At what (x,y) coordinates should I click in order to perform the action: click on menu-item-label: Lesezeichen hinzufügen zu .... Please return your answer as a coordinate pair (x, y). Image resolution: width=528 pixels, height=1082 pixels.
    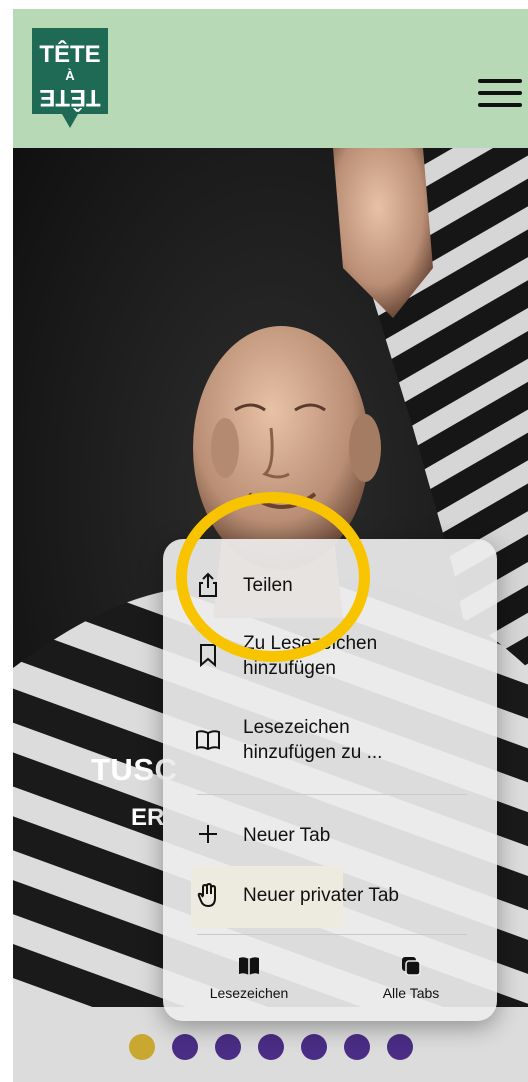
    Looking at the image, I should click on (313, 740).